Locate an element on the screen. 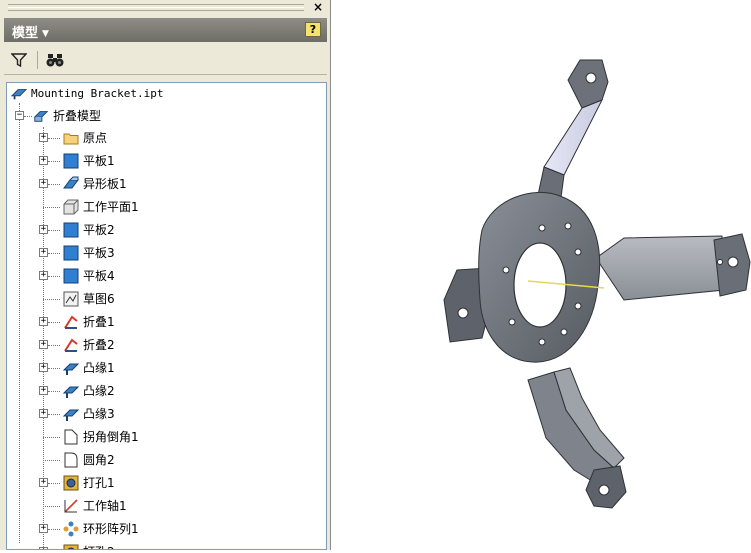 This screenshot has height=553, width=751. tree-item: + 异形板1 is located at coordinates (166, 184).